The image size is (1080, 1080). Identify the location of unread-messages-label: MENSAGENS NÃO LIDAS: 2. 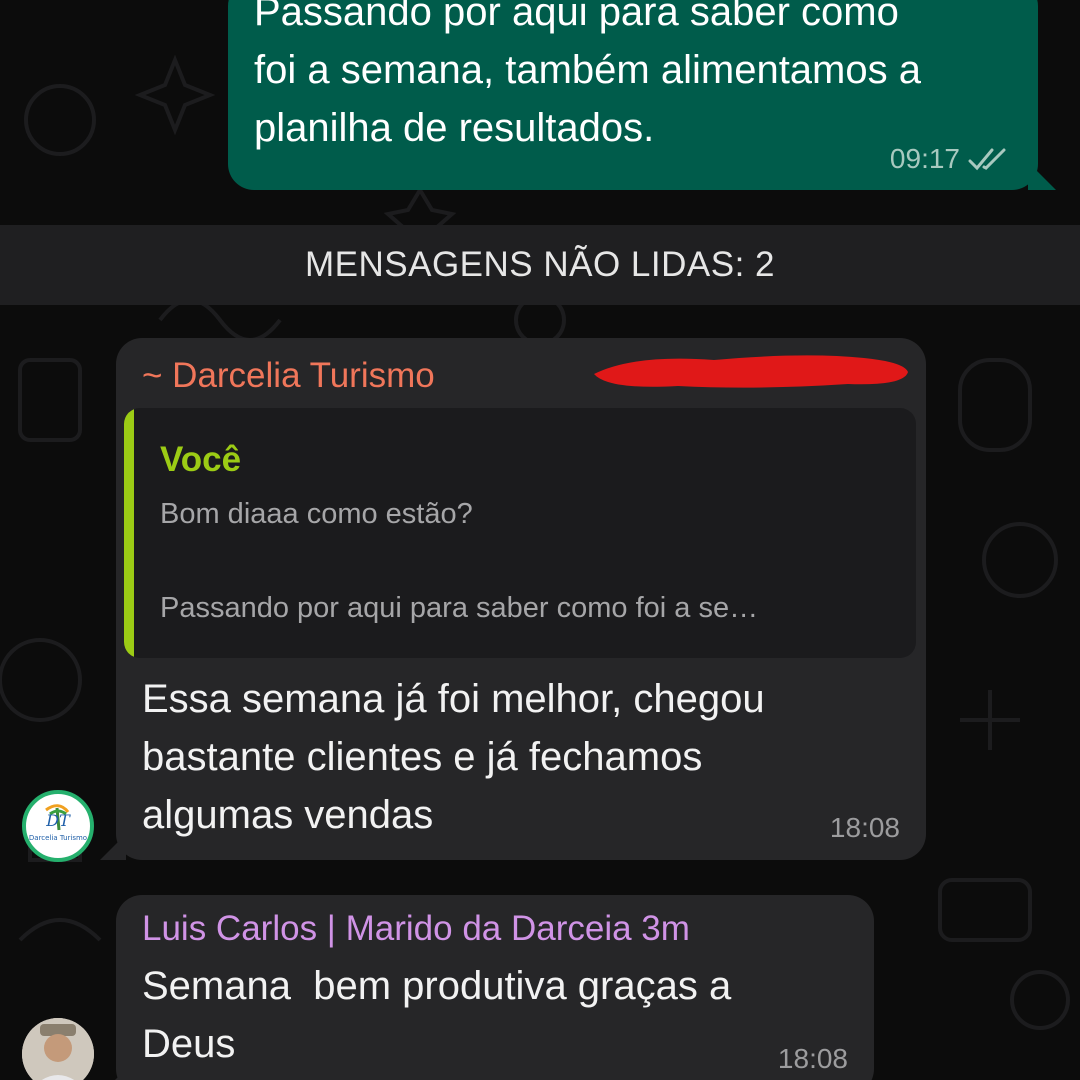
(540, 264).